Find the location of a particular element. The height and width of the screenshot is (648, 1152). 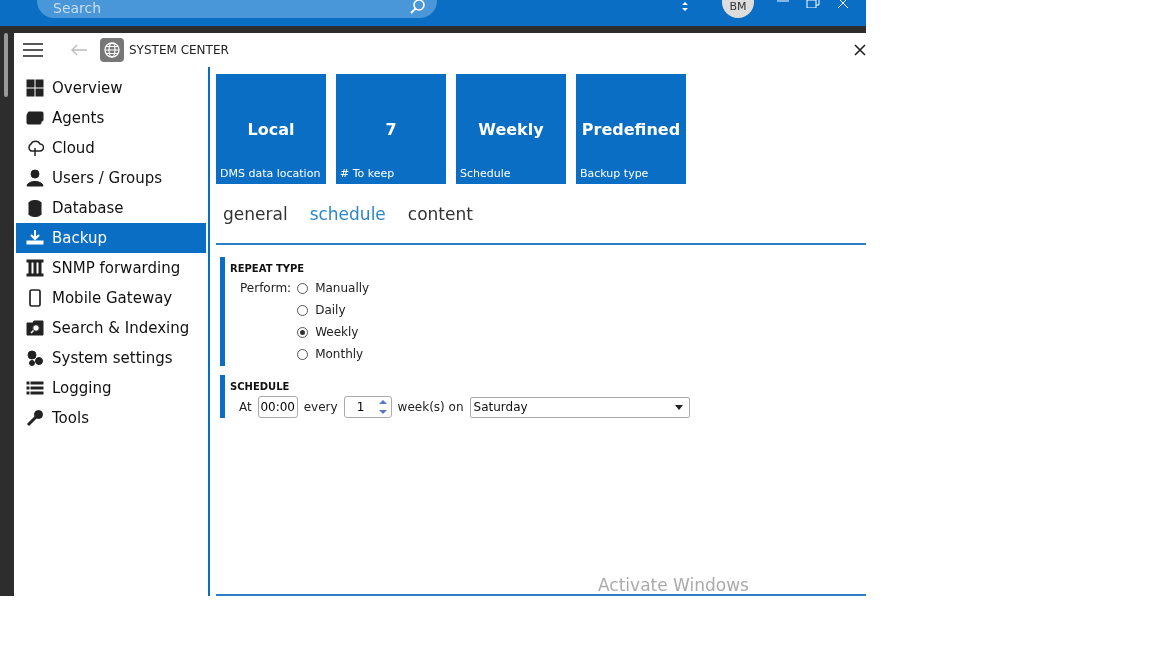

tab: content is located at coordinates (440, 214).